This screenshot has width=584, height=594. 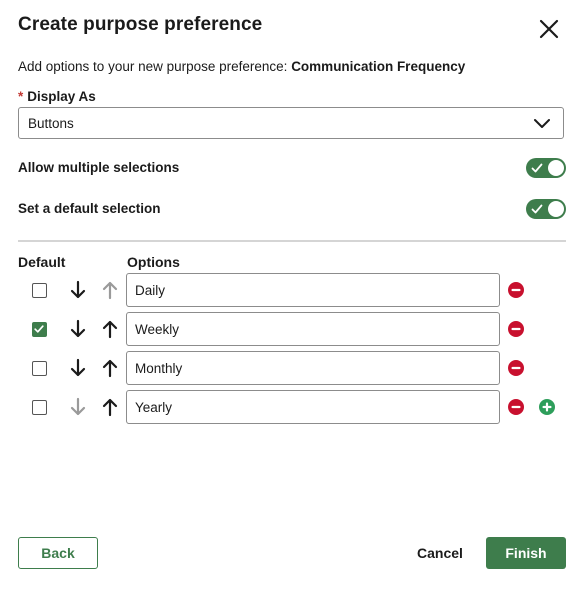 I want to click on add-option-button, so click(x=547, y=407).